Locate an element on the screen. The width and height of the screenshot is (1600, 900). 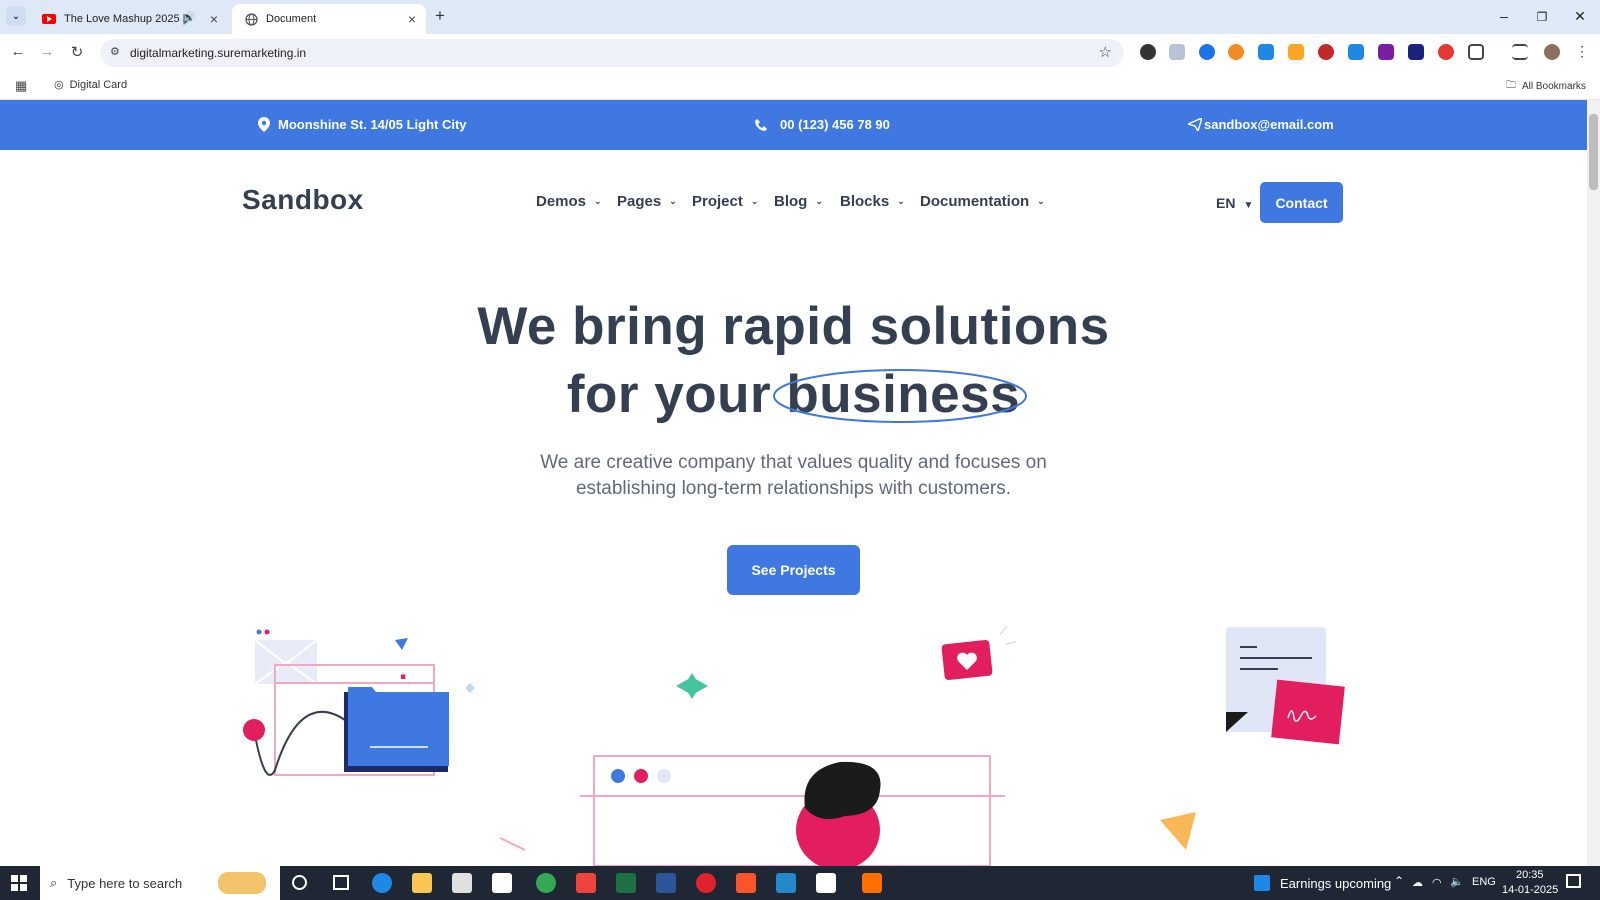
windows-start-icon is located at coordinates (19, 883).